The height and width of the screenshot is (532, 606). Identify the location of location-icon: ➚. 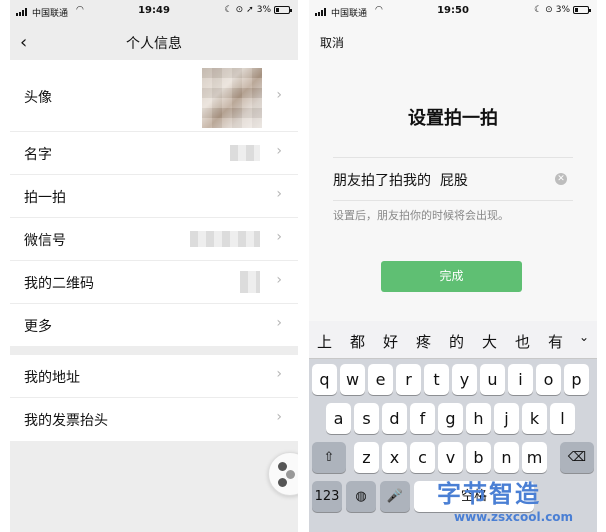
(250, 10).